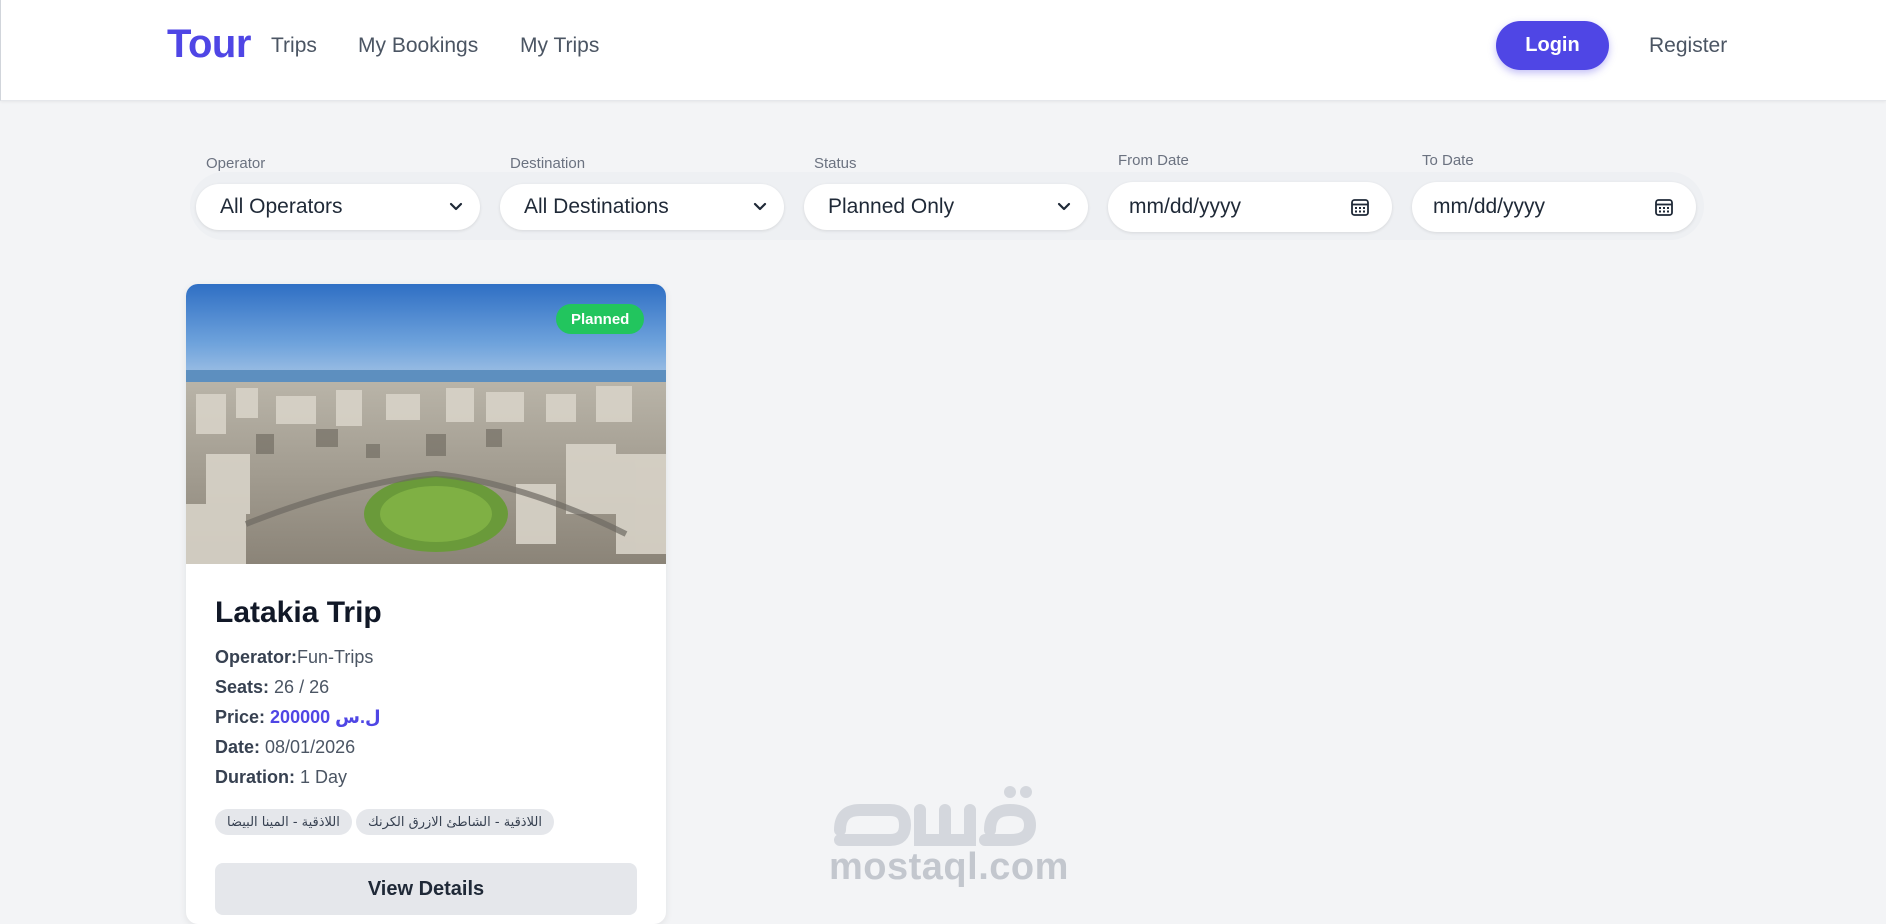 Image resolution: width=1886 pixels, height=924 pixels. Describe the element at coordinates (238, 747) in the screenshot. I see `date-key: Date:` at that location.